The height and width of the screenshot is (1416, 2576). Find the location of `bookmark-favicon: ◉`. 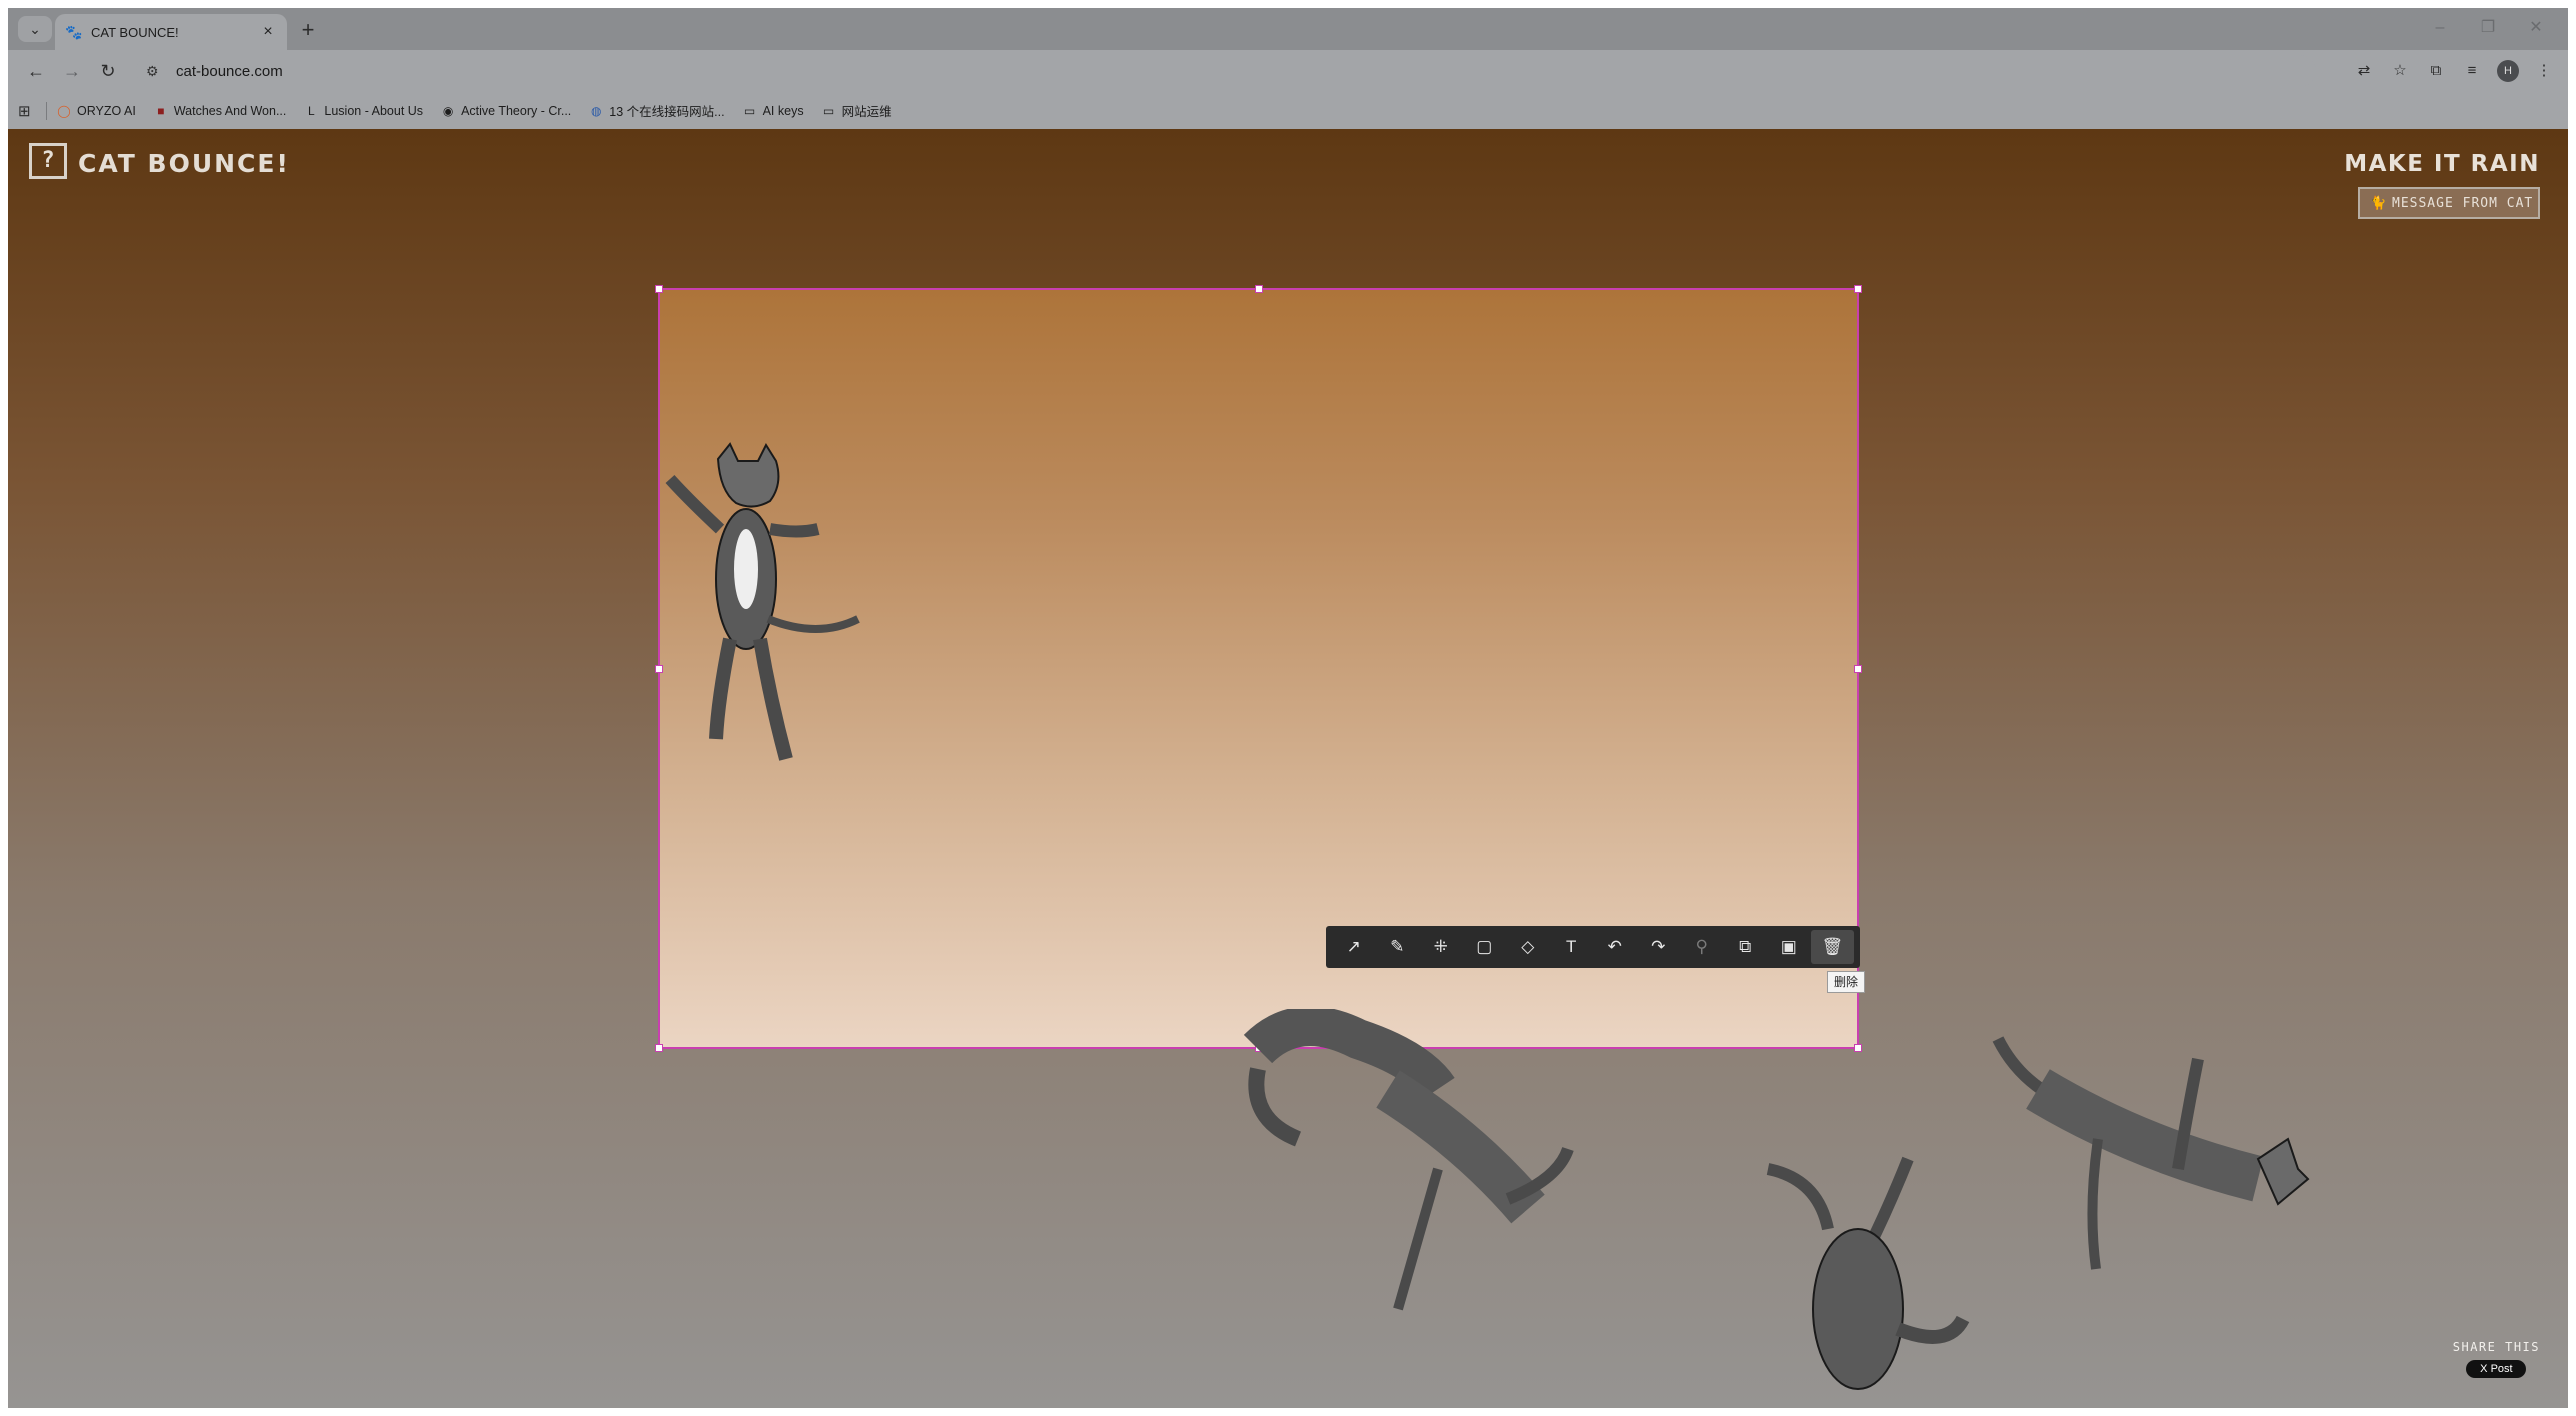

bookmark-favicon: ◉ is located at coordinates (448, 110).